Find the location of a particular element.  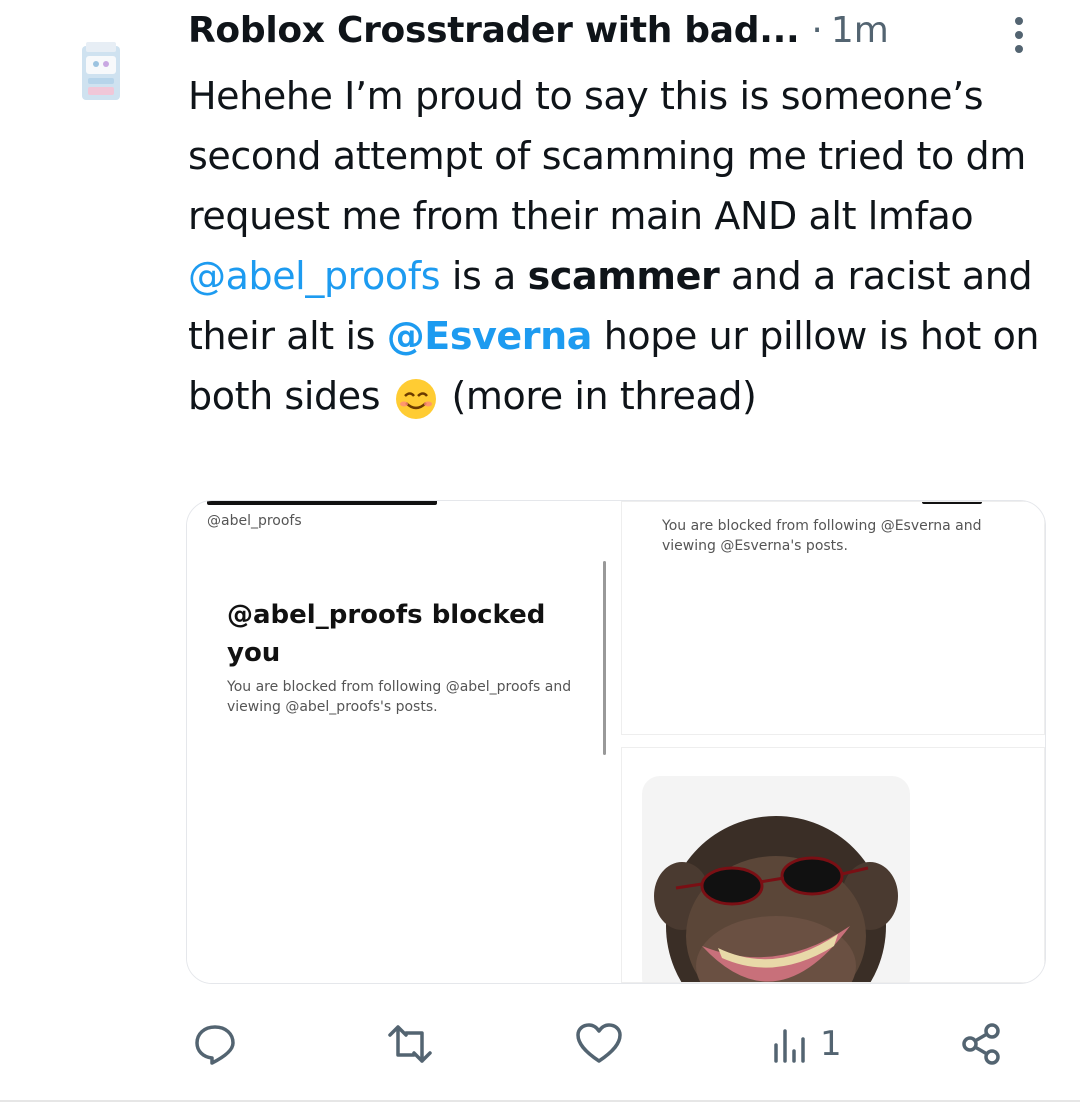

bold-word: scammer is located at coordinates (623, 276).